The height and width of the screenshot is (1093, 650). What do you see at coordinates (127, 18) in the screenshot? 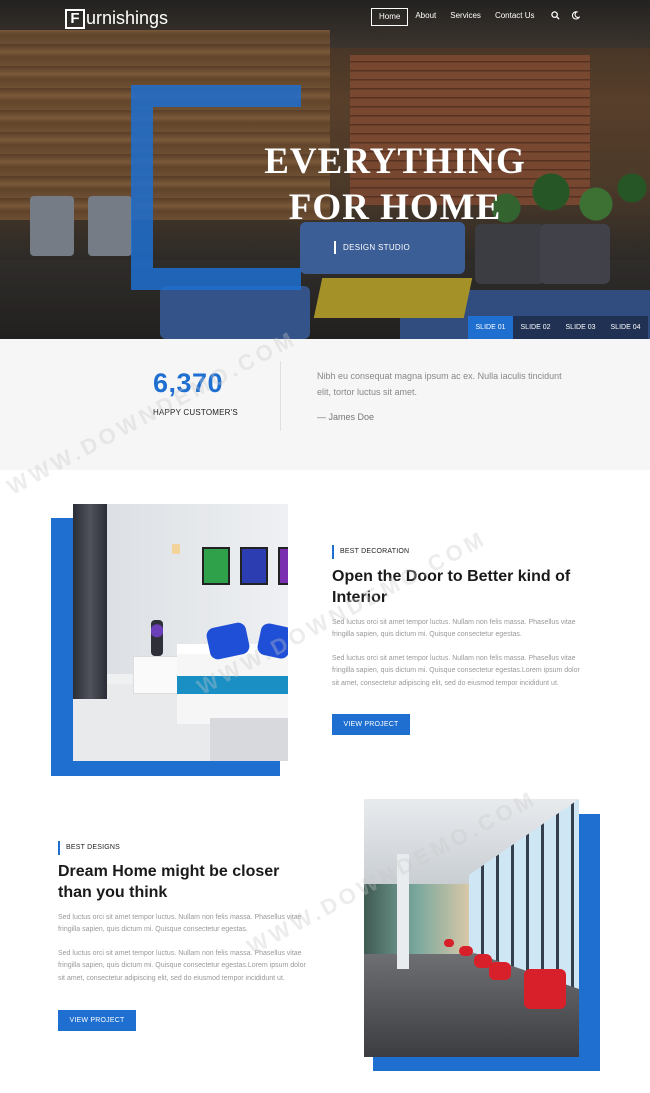
I see `logo-text: urnishings` at bounding box center [127, 18].